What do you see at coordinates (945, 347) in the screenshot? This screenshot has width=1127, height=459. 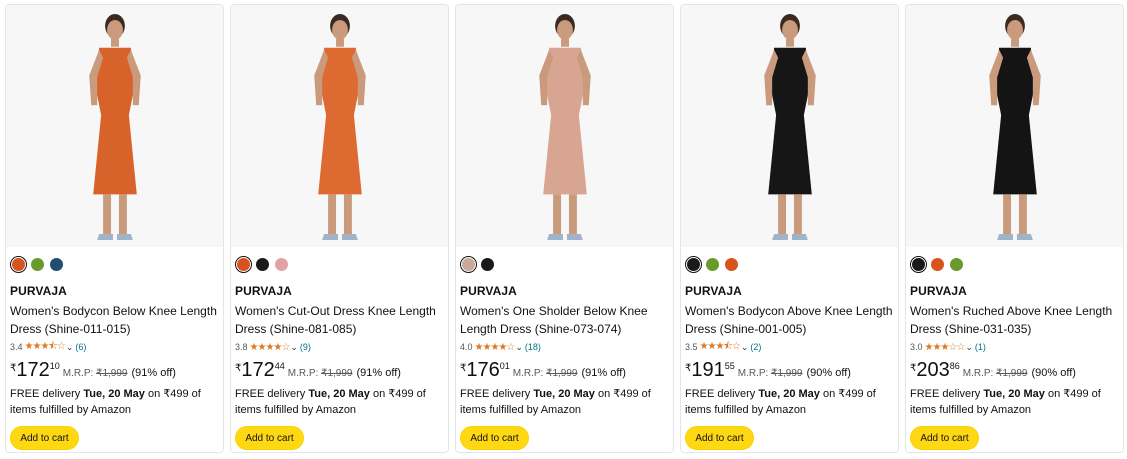 I see `star-rating-icon: ★★★☆☆` at bounding box center [945, 347].